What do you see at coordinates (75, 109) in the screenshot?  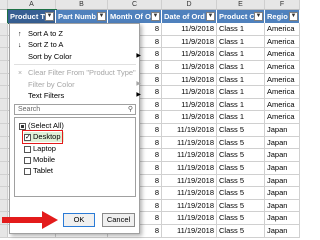 I see `search-input: Search ⚲` at bounding box center [75, 109].